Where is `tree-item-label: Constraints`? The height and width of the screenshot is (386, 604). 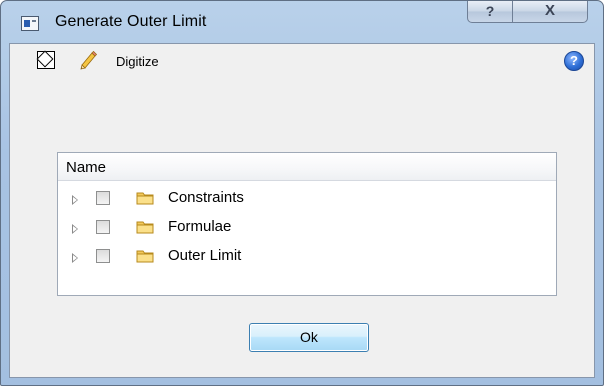 tree-item-label: Constraints is located at coordinates (206, 197).